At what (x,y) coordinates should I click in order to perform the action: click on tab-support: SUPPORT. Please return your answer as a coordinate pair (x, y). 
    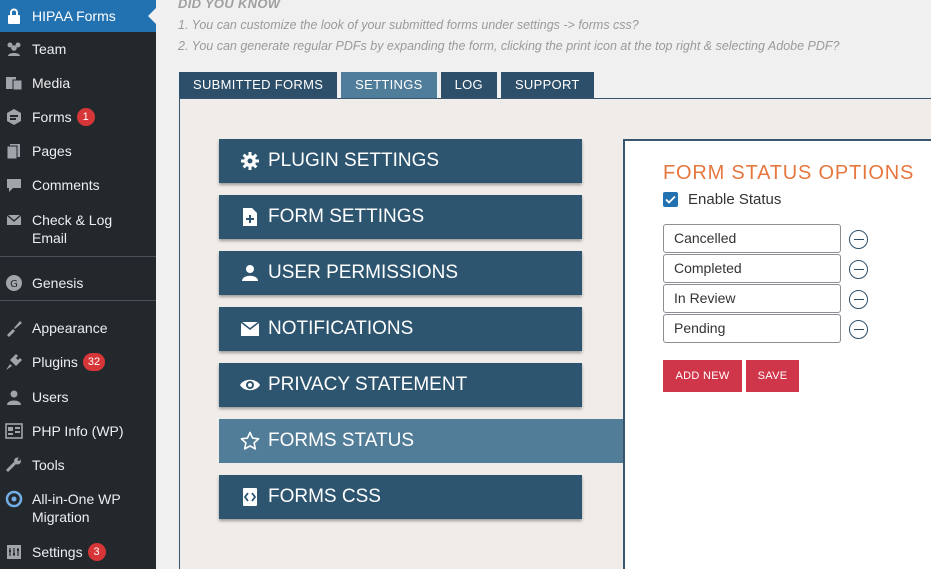
    Looking at the image, I should click on (547, 85).